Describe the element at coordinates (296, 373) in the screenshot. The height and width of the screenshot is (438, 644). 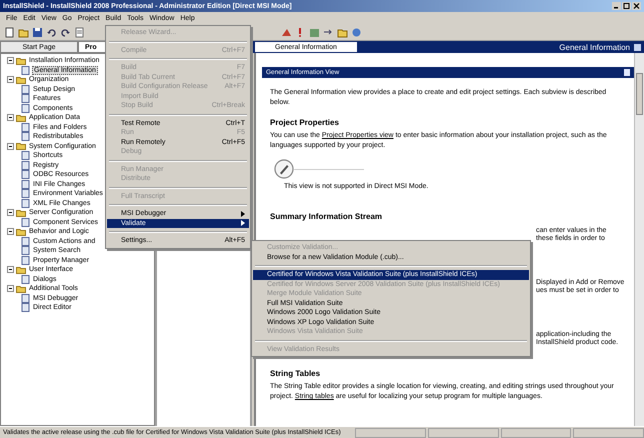
I see `section-heading: String Tables` at that location.